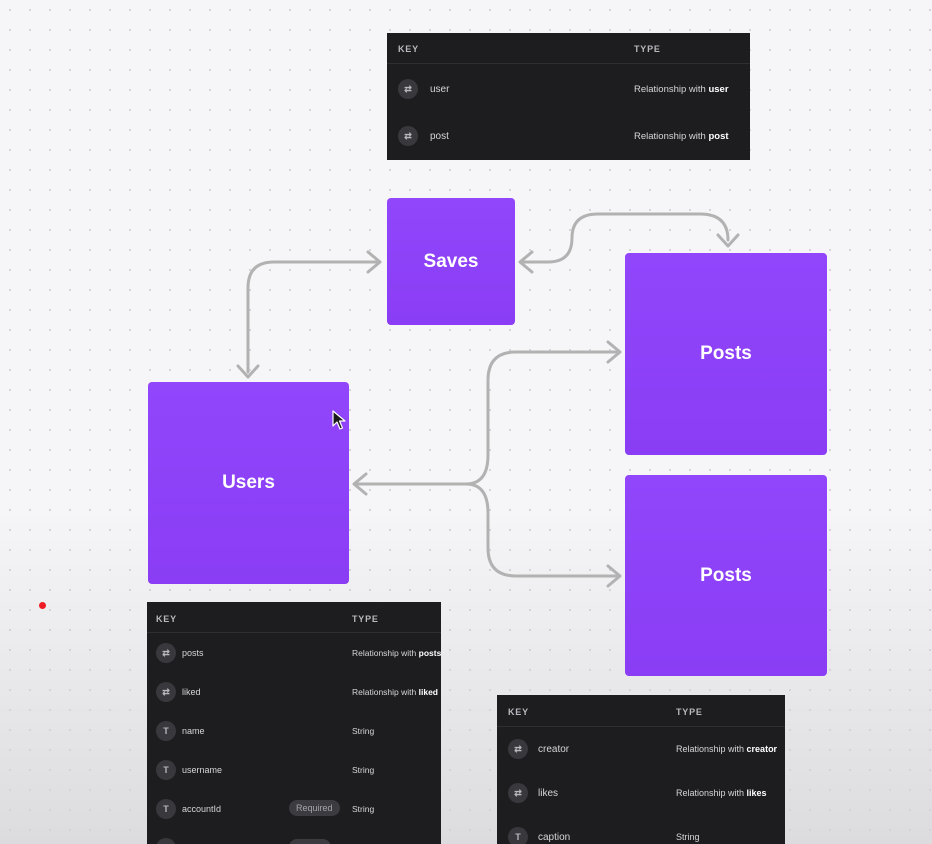  Describe the element at coordinates (202, 809) in the screenshot. I see `field-key: accountId` at that location.